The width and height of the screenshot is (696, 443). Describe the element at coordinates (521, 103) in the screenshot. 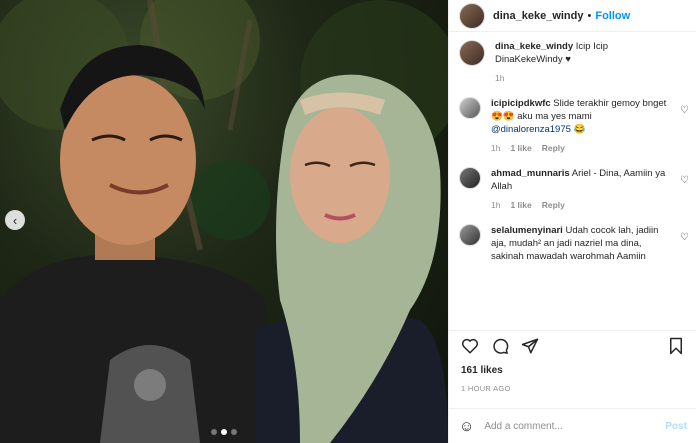

I see `comment-username: icipicipdkwfc` at that location.